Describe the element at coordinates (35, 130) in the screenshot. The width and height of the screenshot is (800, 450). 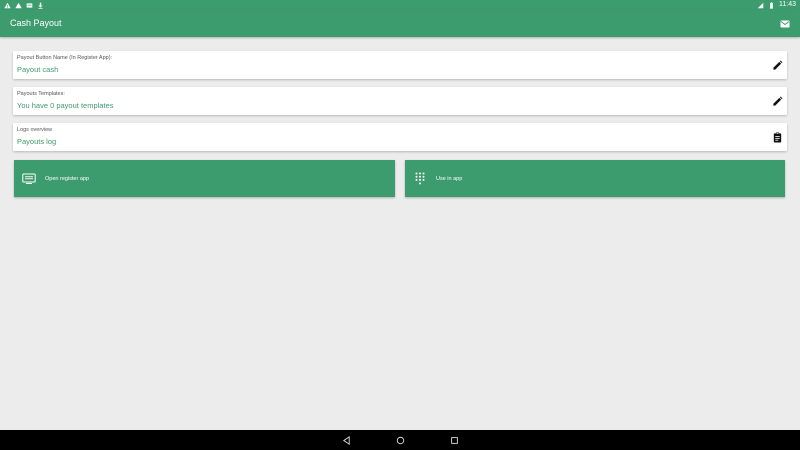
I see `card-label: Logs overview` at that location.